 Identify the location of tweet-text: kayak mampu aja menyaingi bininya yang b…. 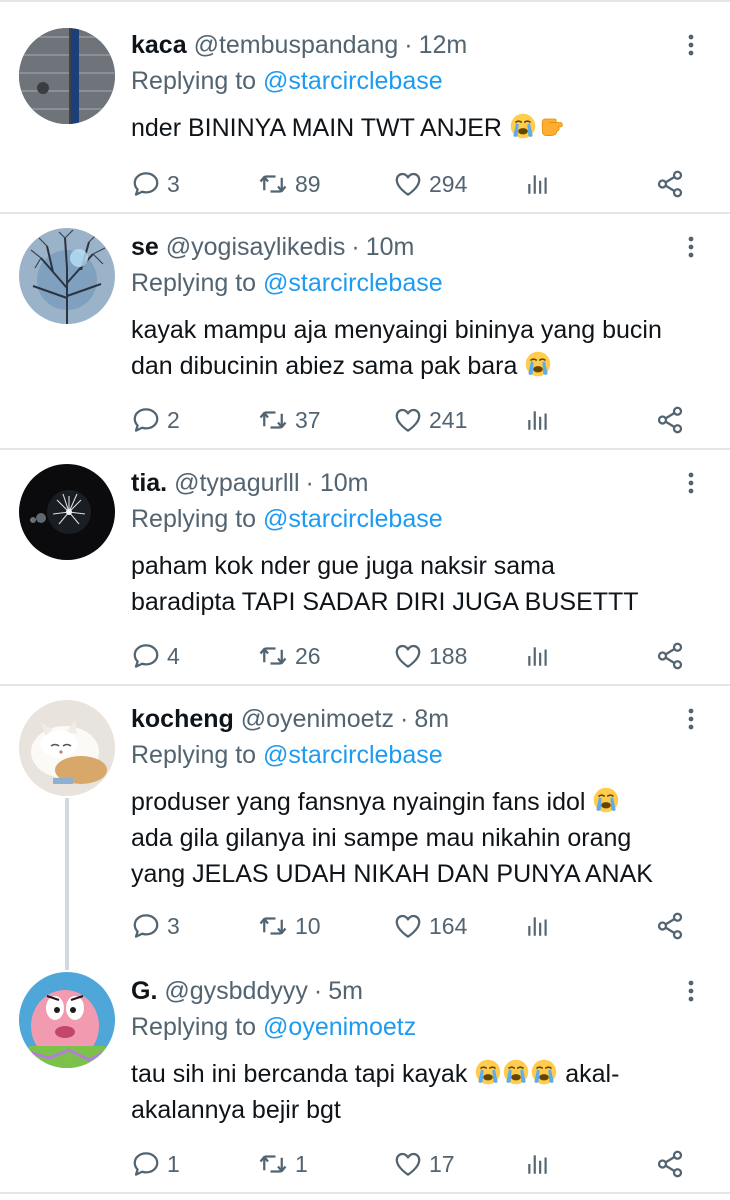
(416, 348).